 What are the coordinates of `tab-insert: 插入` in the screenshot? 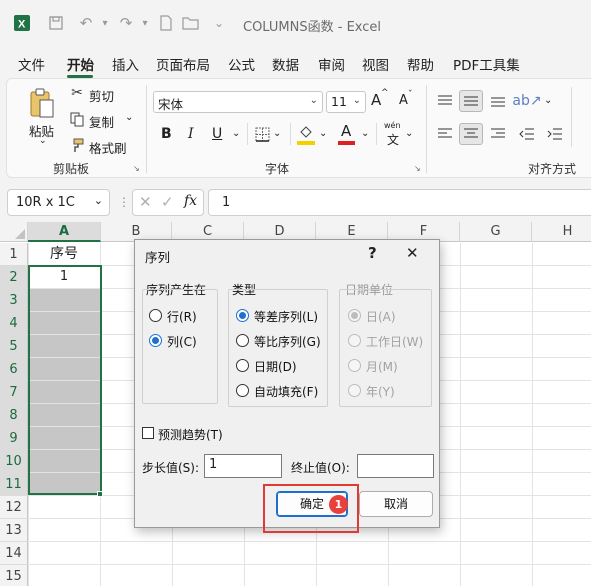 It's located at (125, 64).